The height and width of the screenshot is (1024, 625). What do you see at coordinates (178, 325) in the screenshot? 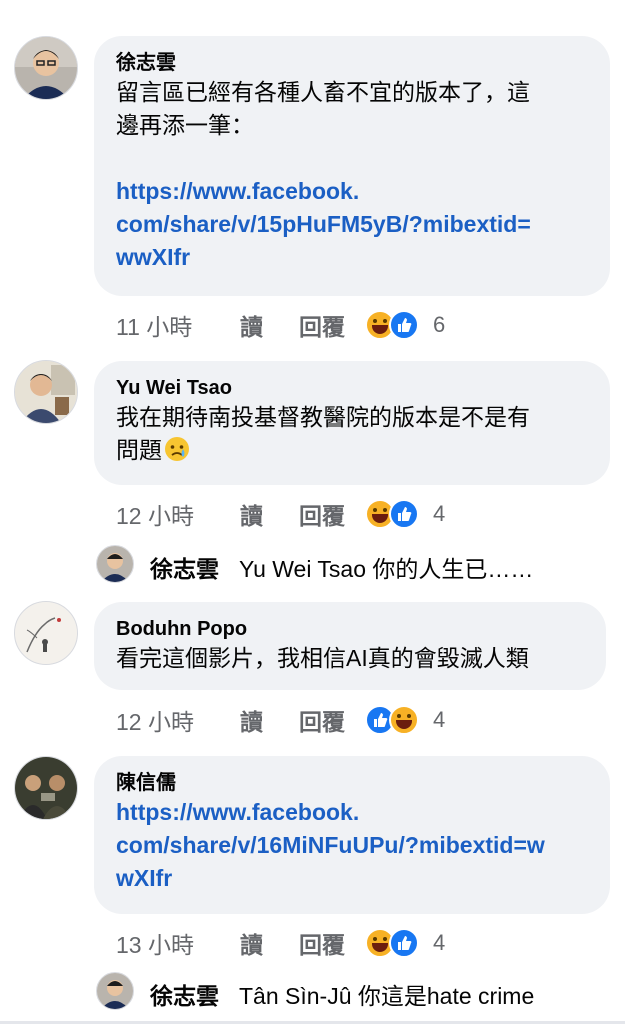
I see `comment-time: 11 小時` at bounding box center [178, 325].